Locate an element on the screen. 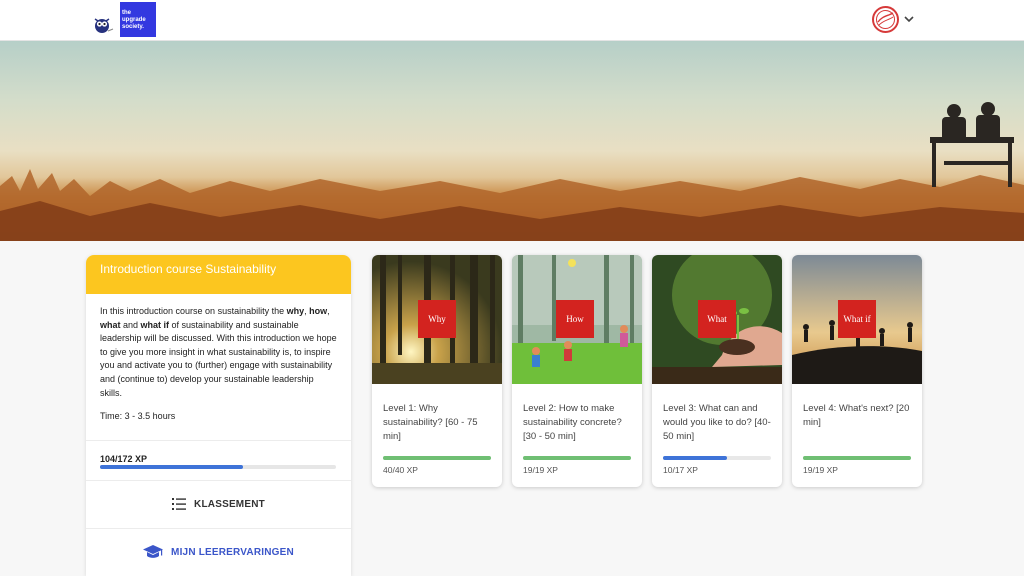 The image size is (1024, 576). level-tag: What is located at coordinates (717, 319).